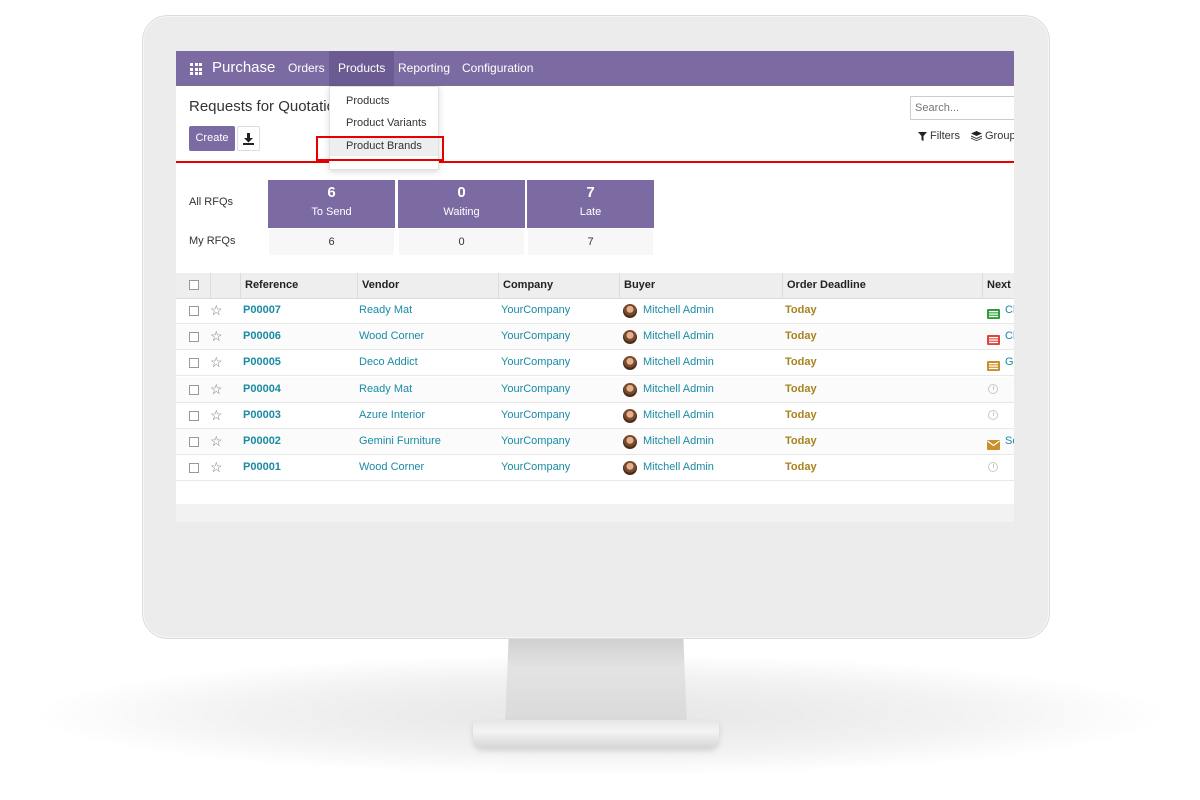  What do you see at coordinates (590, 192) in the screenshot?
I see `tile-value: 7` at bounding box center [590, 192].